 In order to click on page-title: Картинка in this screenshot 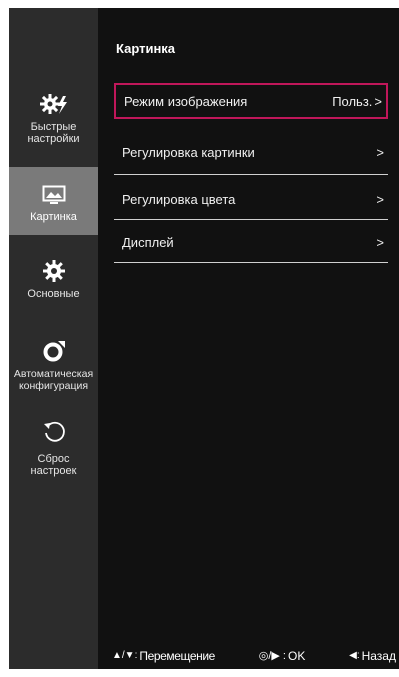, I will do `click(146, 48)`.